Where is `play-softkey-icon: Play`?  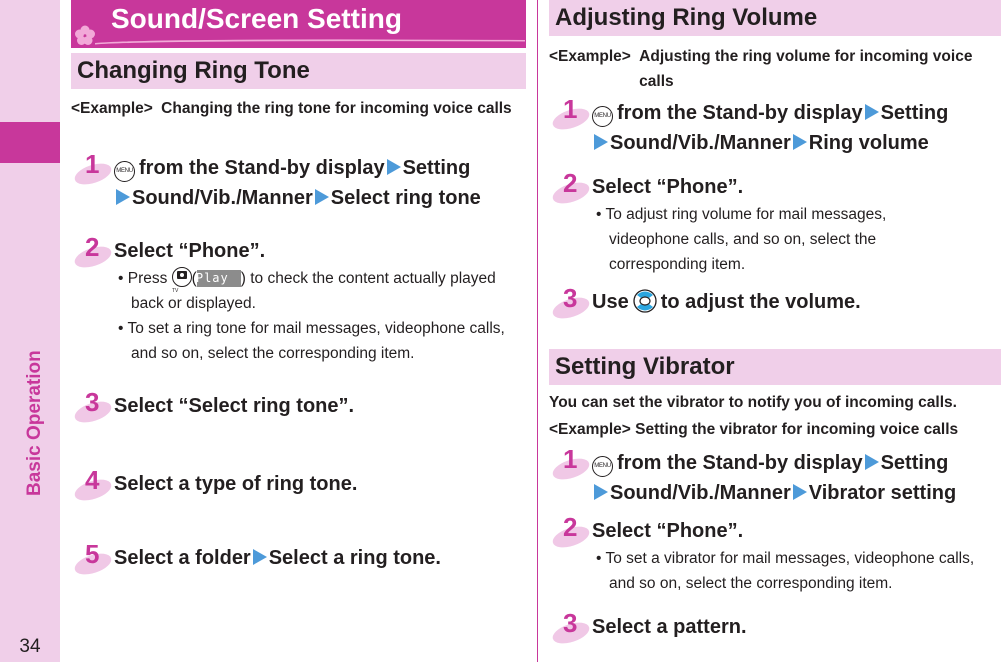 play-softkey-icon: Play is located at coordinates (218, 278).